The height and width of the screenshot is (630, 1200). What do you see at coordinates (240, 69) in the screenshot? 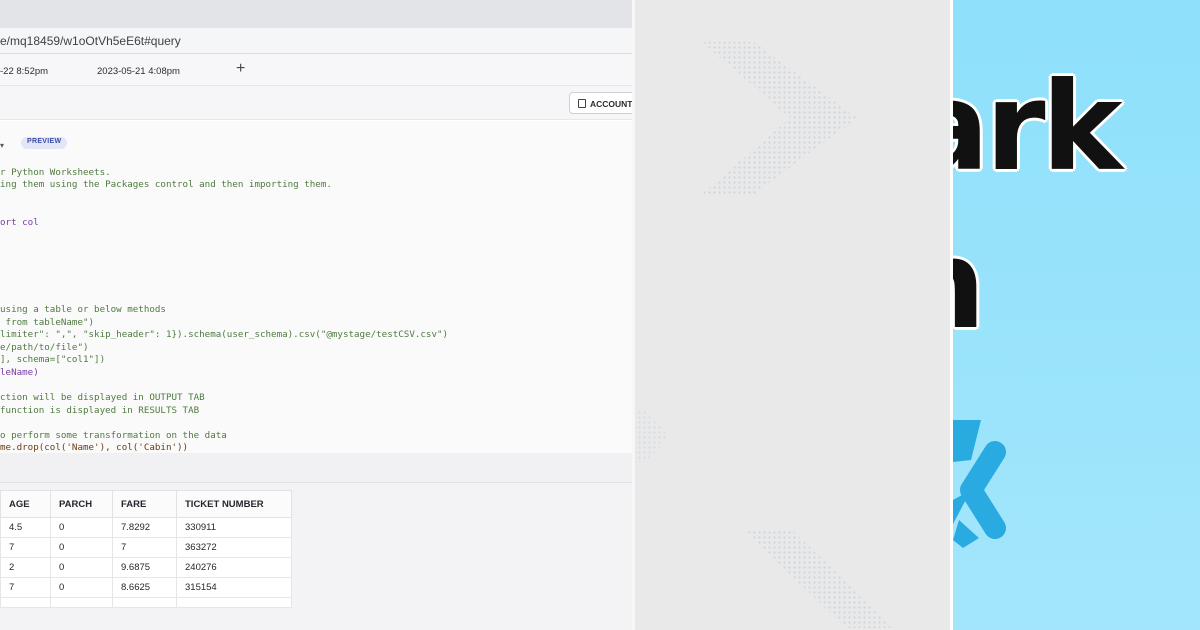
I see `add-tab-icon: +` at bounding box center [240, 69].